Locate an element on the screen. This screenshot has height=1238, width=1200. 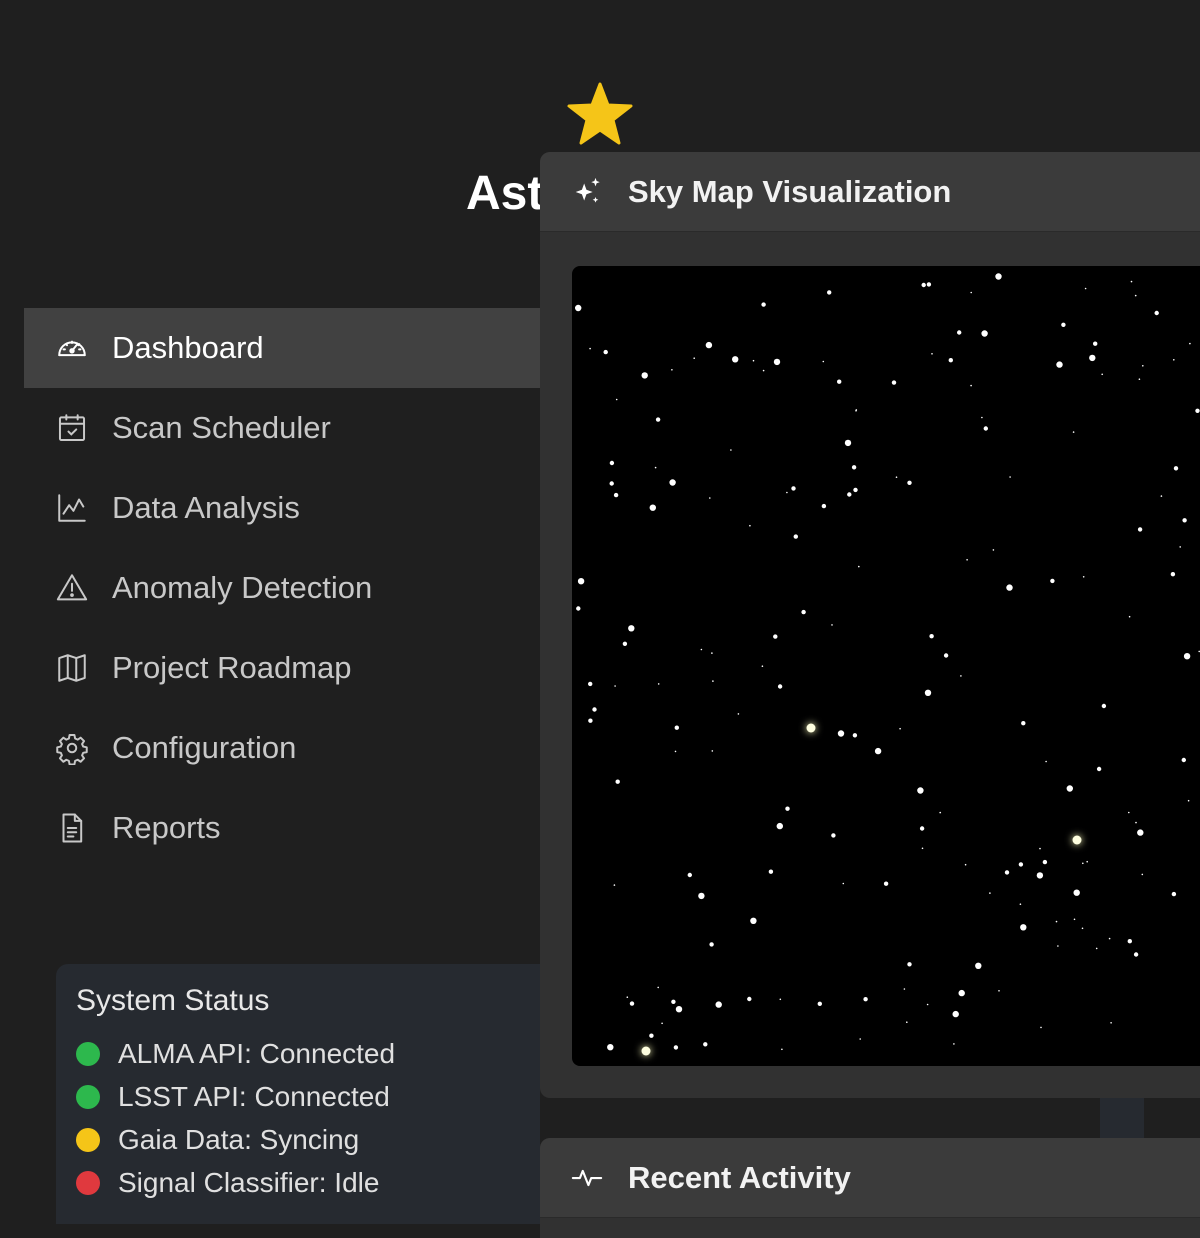
sky-map-title: Sky Map Visualization is located at coordinates (790, 191).